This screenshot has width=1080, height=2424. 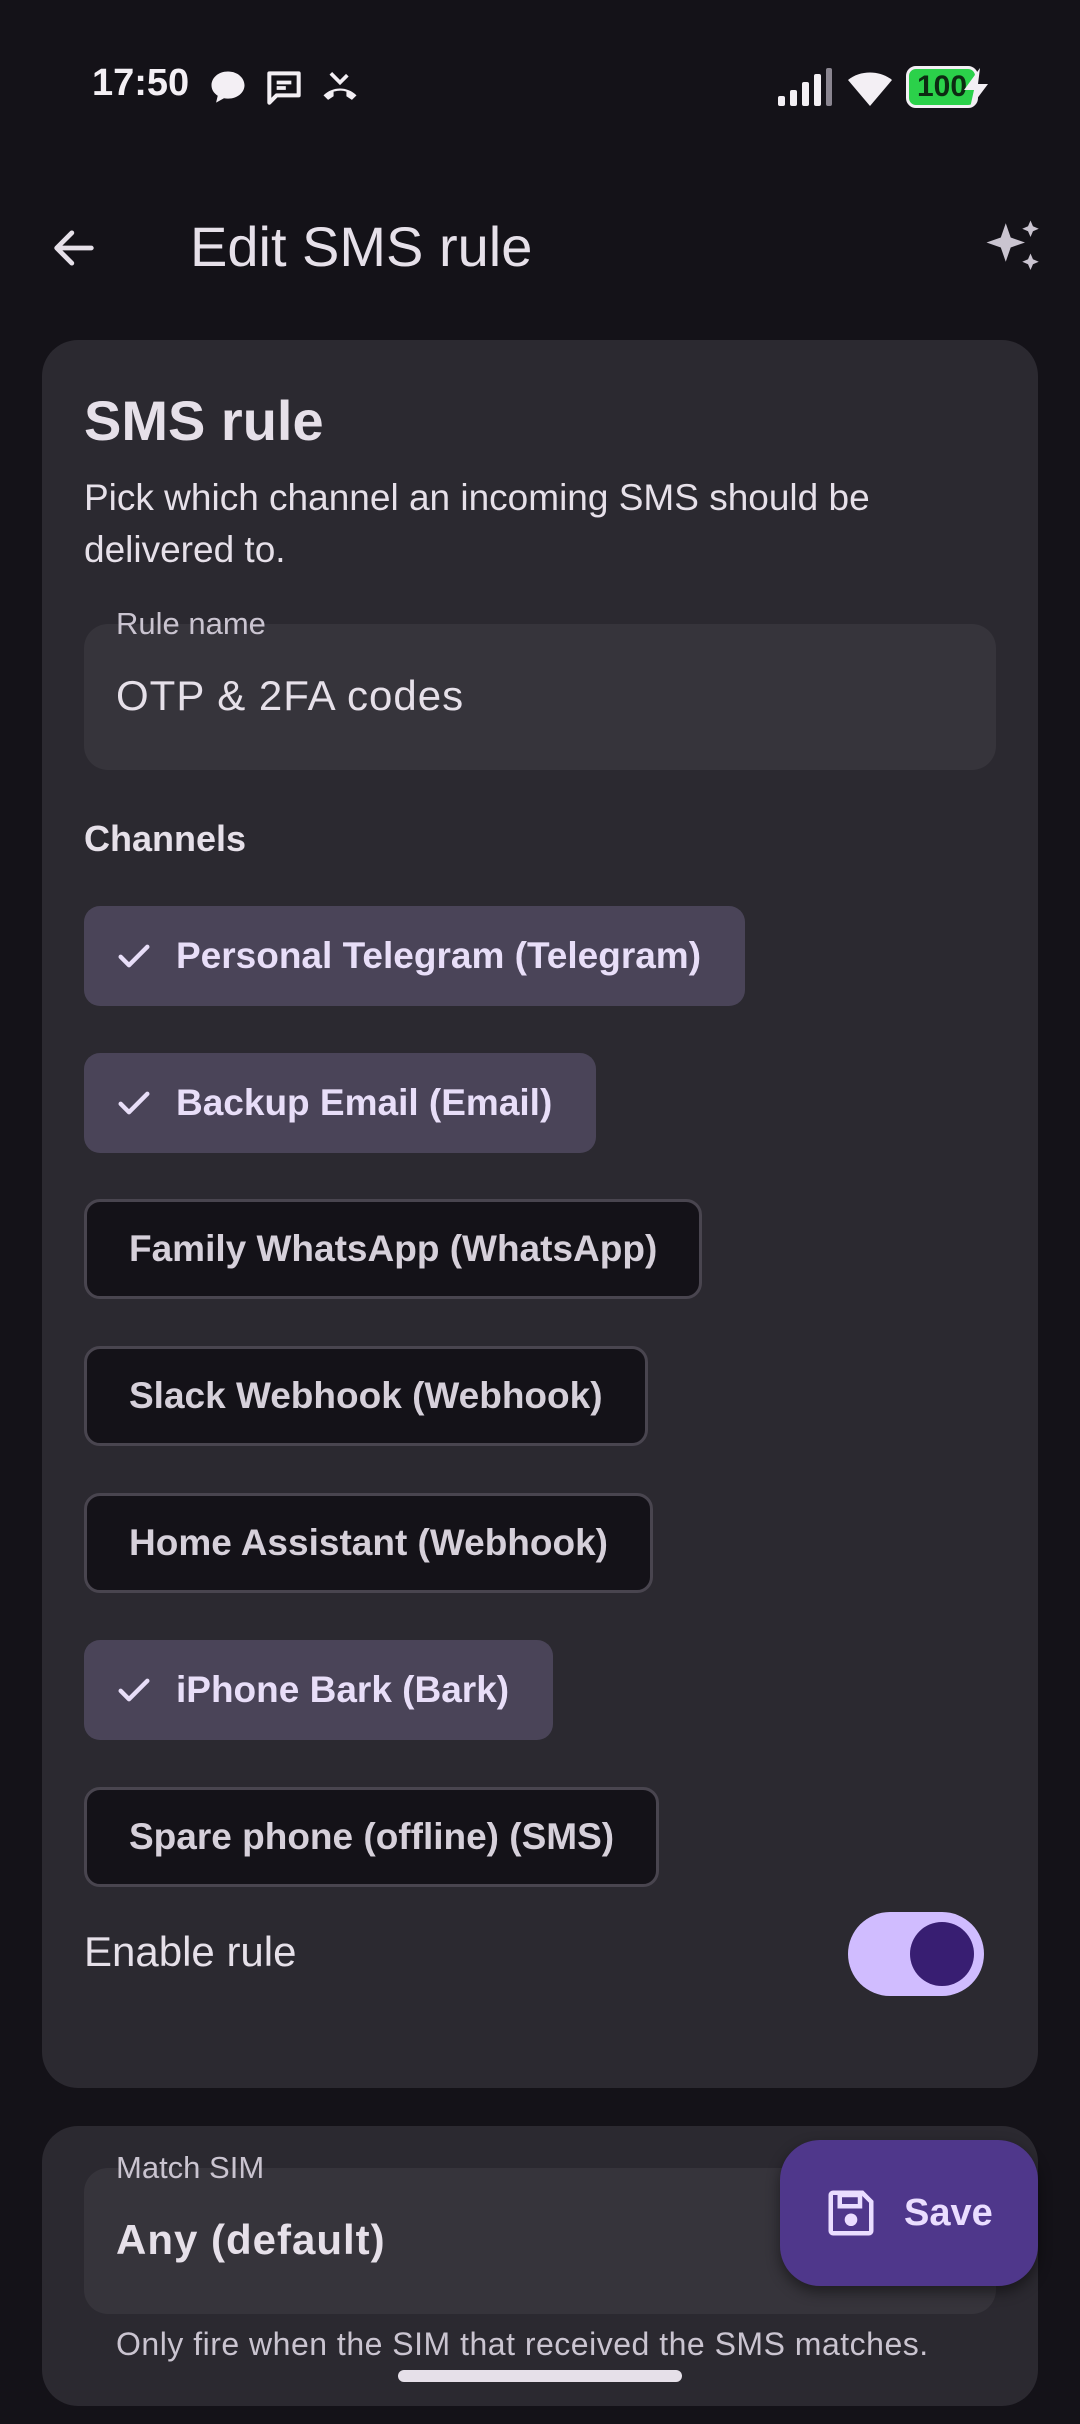 I want to click on rule-name-value: OTP & 2FA codes, so click(x=290, y=695).